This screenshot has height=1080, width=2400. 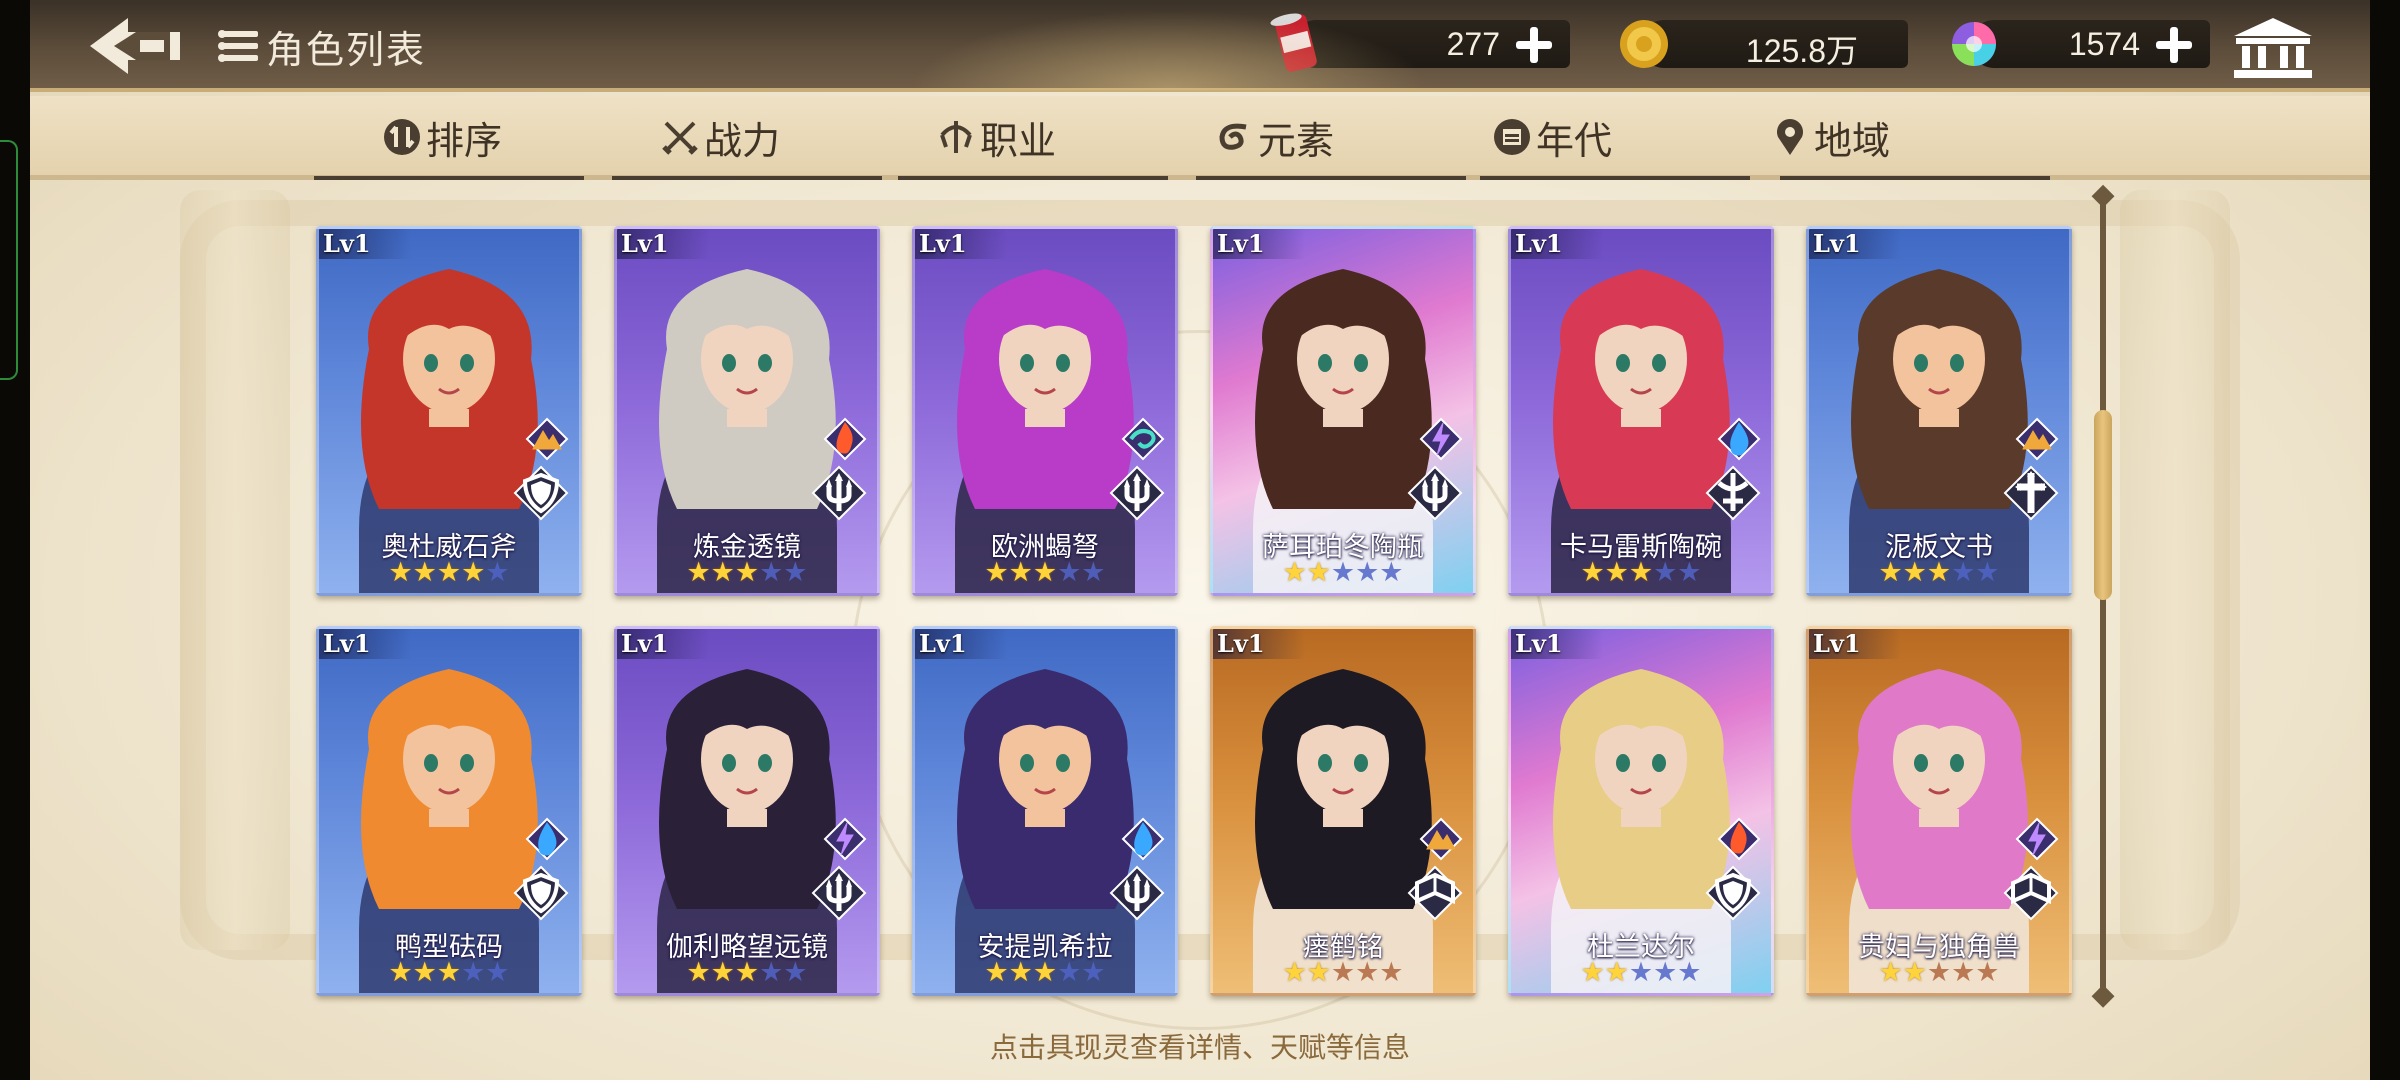 What do you see at coordinates (747, 411) in the screenshot?
I see `character-card: Lv1 炼金透镜 ★★★★★` at bounding box center [747, 411].